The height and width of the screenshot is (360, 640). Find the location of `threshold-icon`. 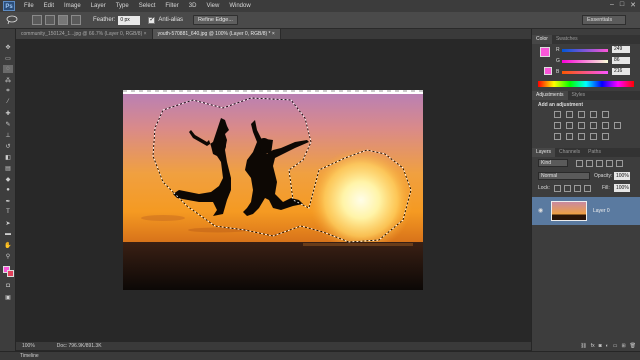

threshold-icon is located at coordinates (581, 136).